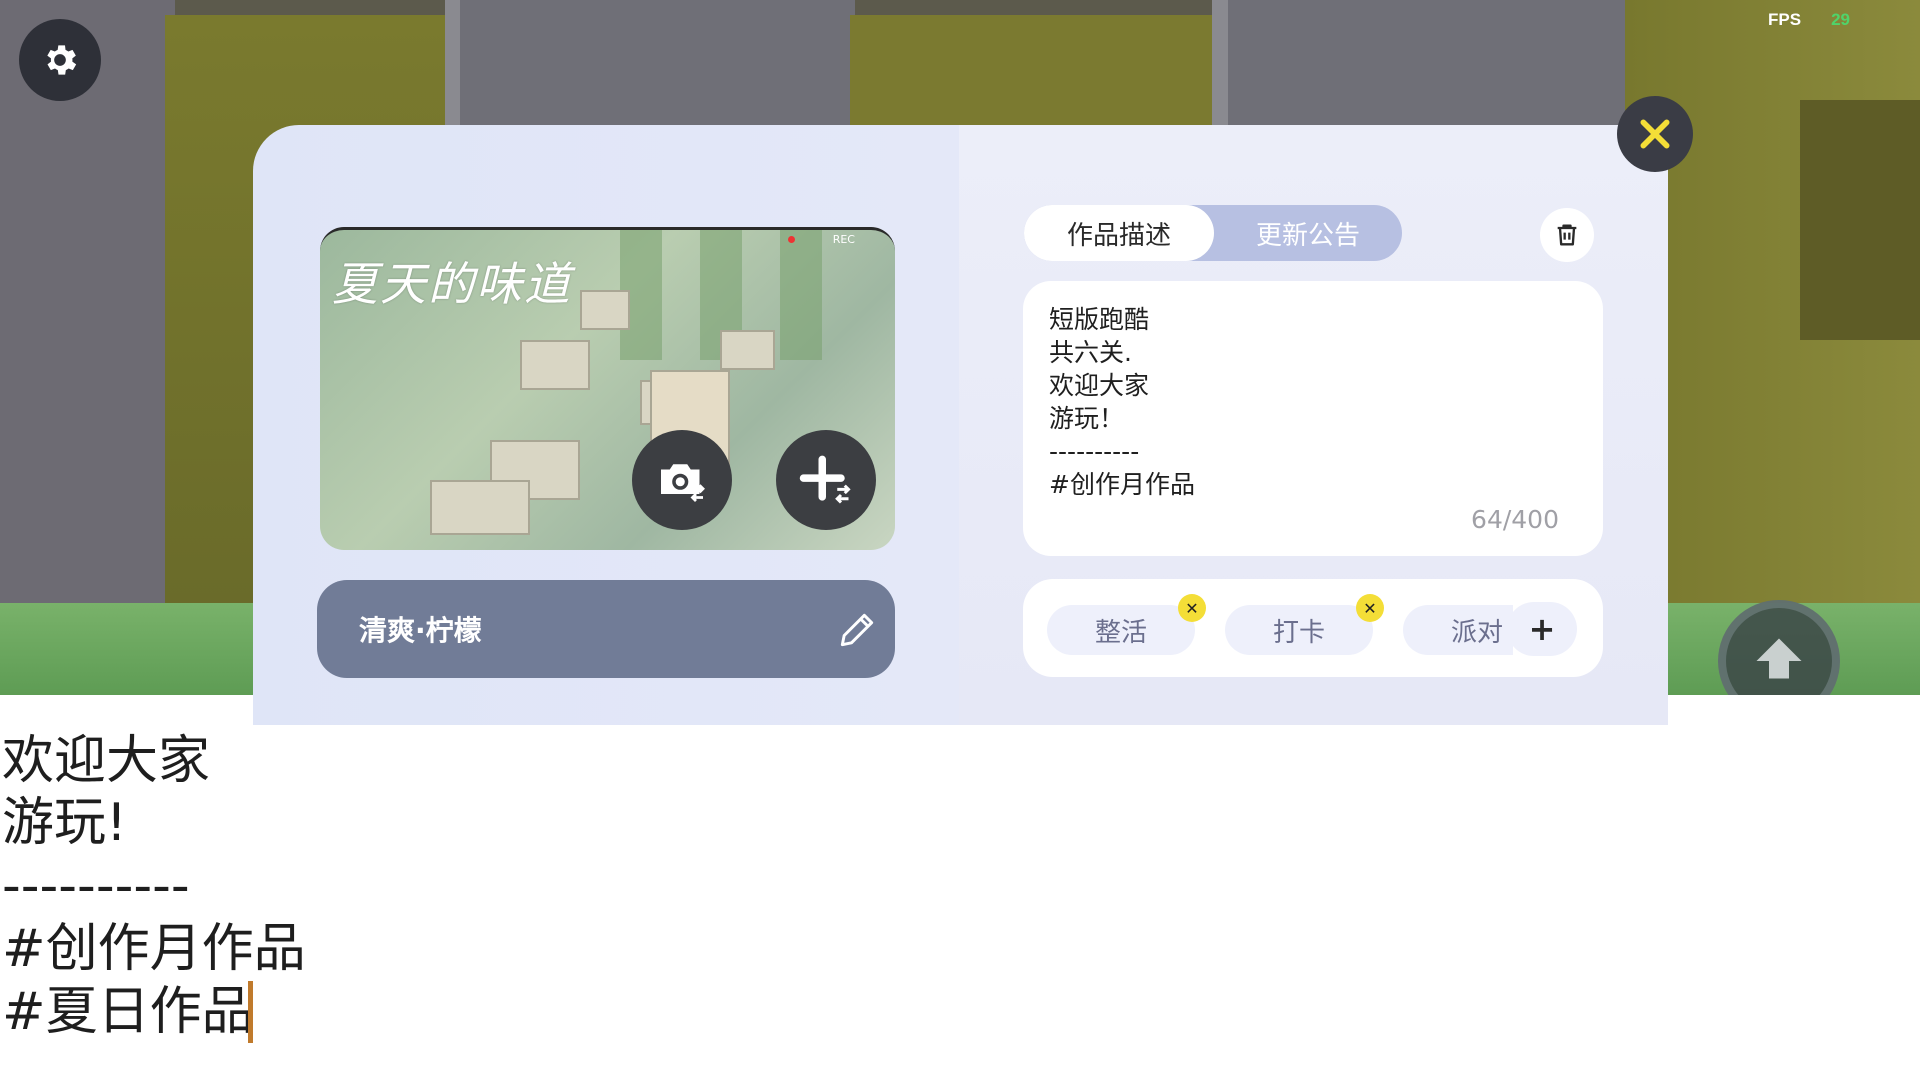 The width and height of the screenshot is (1920, 1080). I want to click on pencil-icon, so click(857, 630).